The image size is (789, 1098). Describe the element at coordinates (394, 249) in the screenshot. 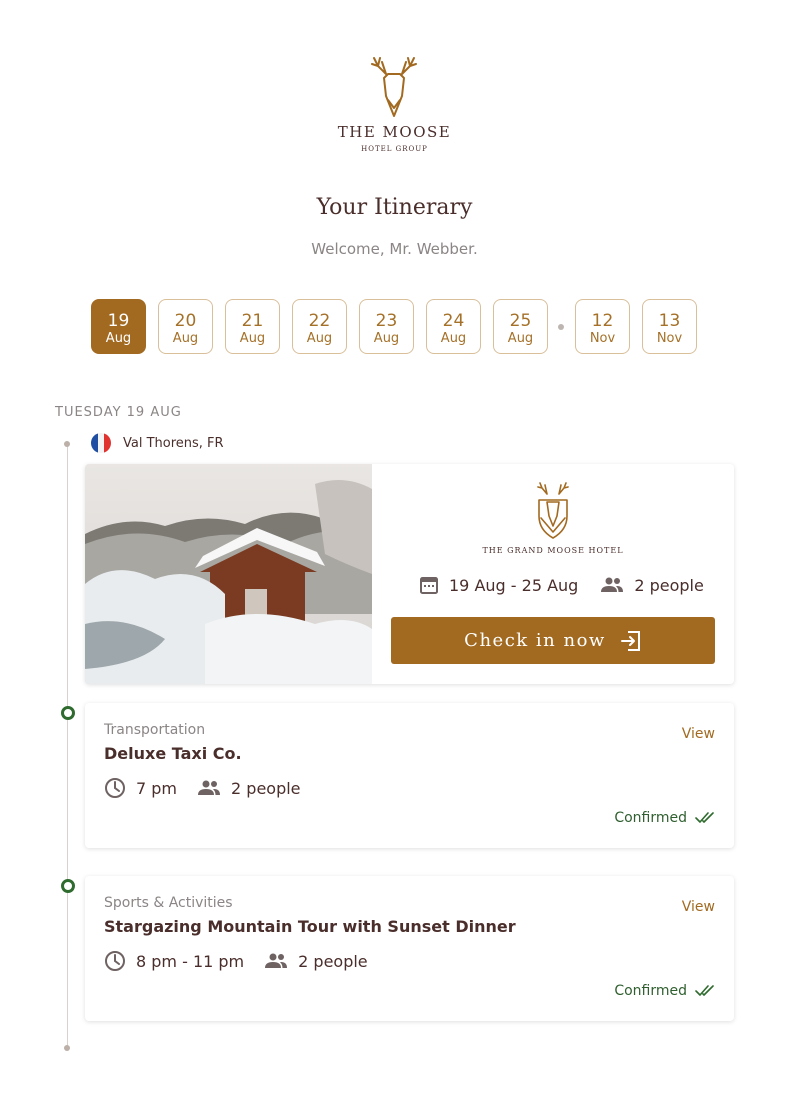

I see `welcome-message: Welcome, Mr. Webber.` at that location.